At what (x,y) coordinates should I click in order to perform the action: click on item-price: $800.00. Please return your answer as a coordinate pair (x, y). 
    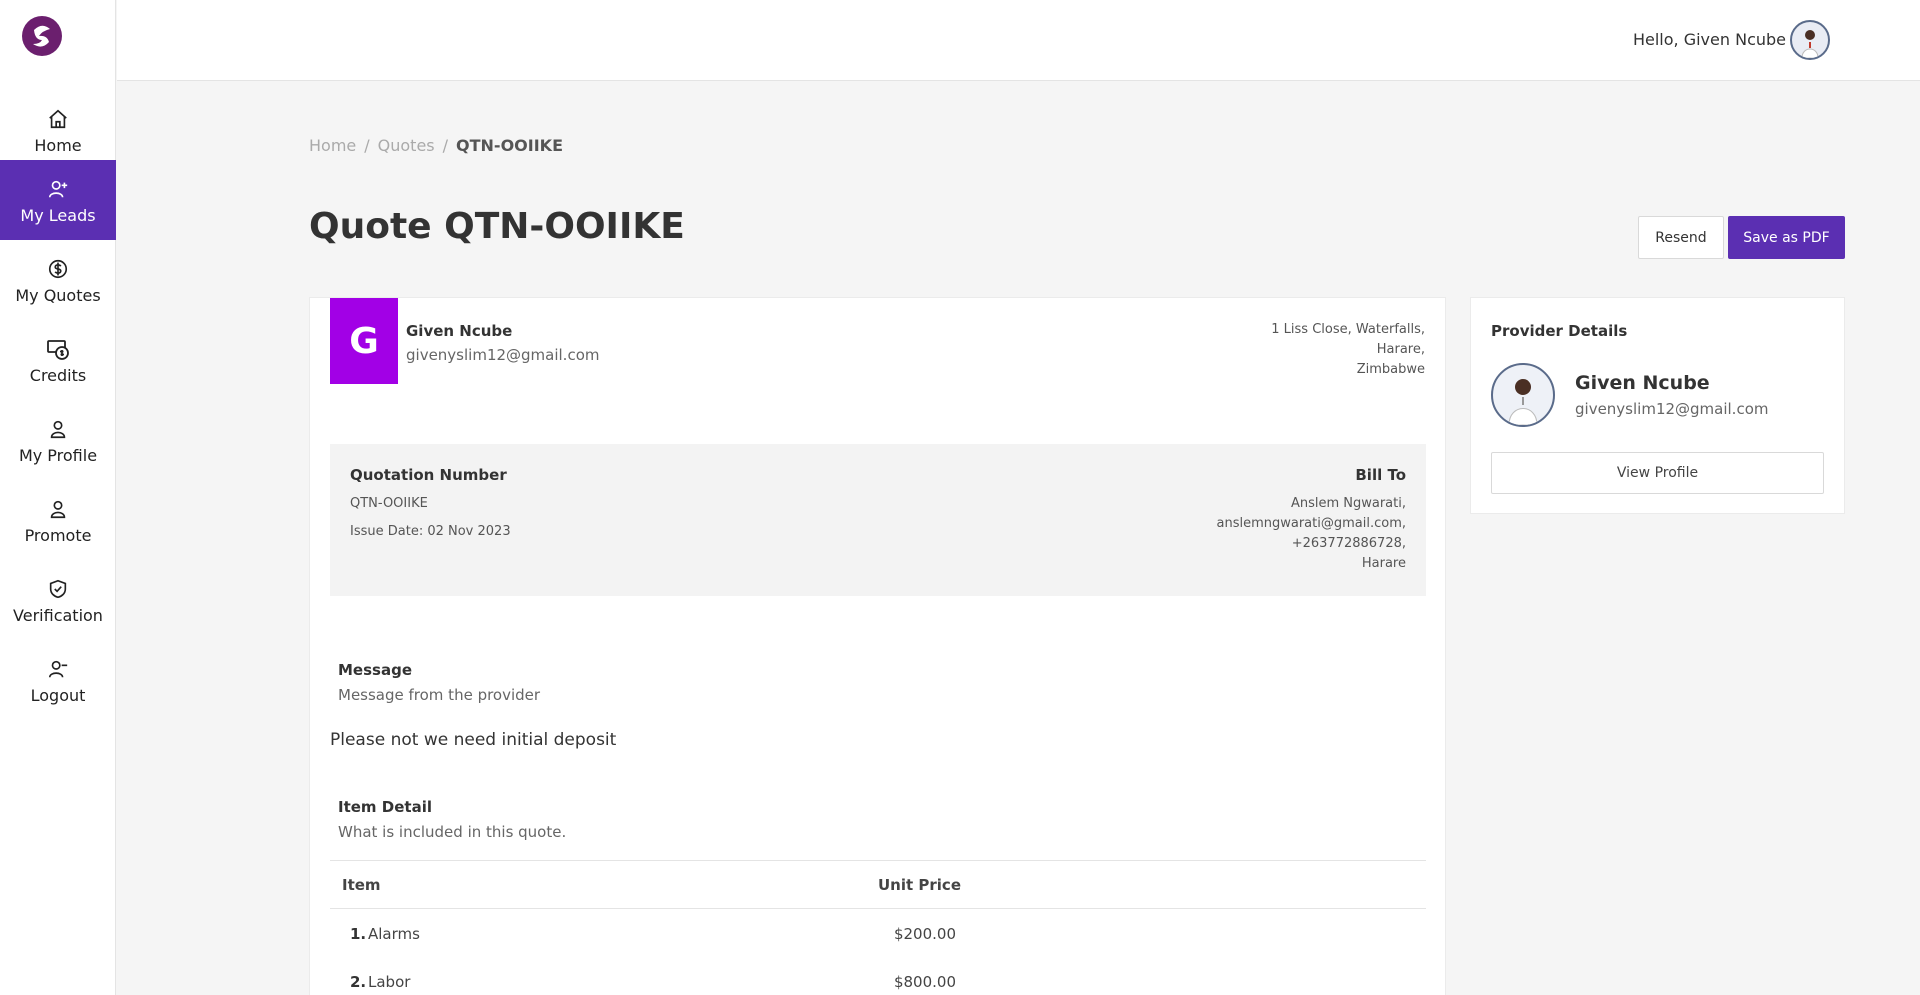
    Looking at the image, I should click on (924, 982).